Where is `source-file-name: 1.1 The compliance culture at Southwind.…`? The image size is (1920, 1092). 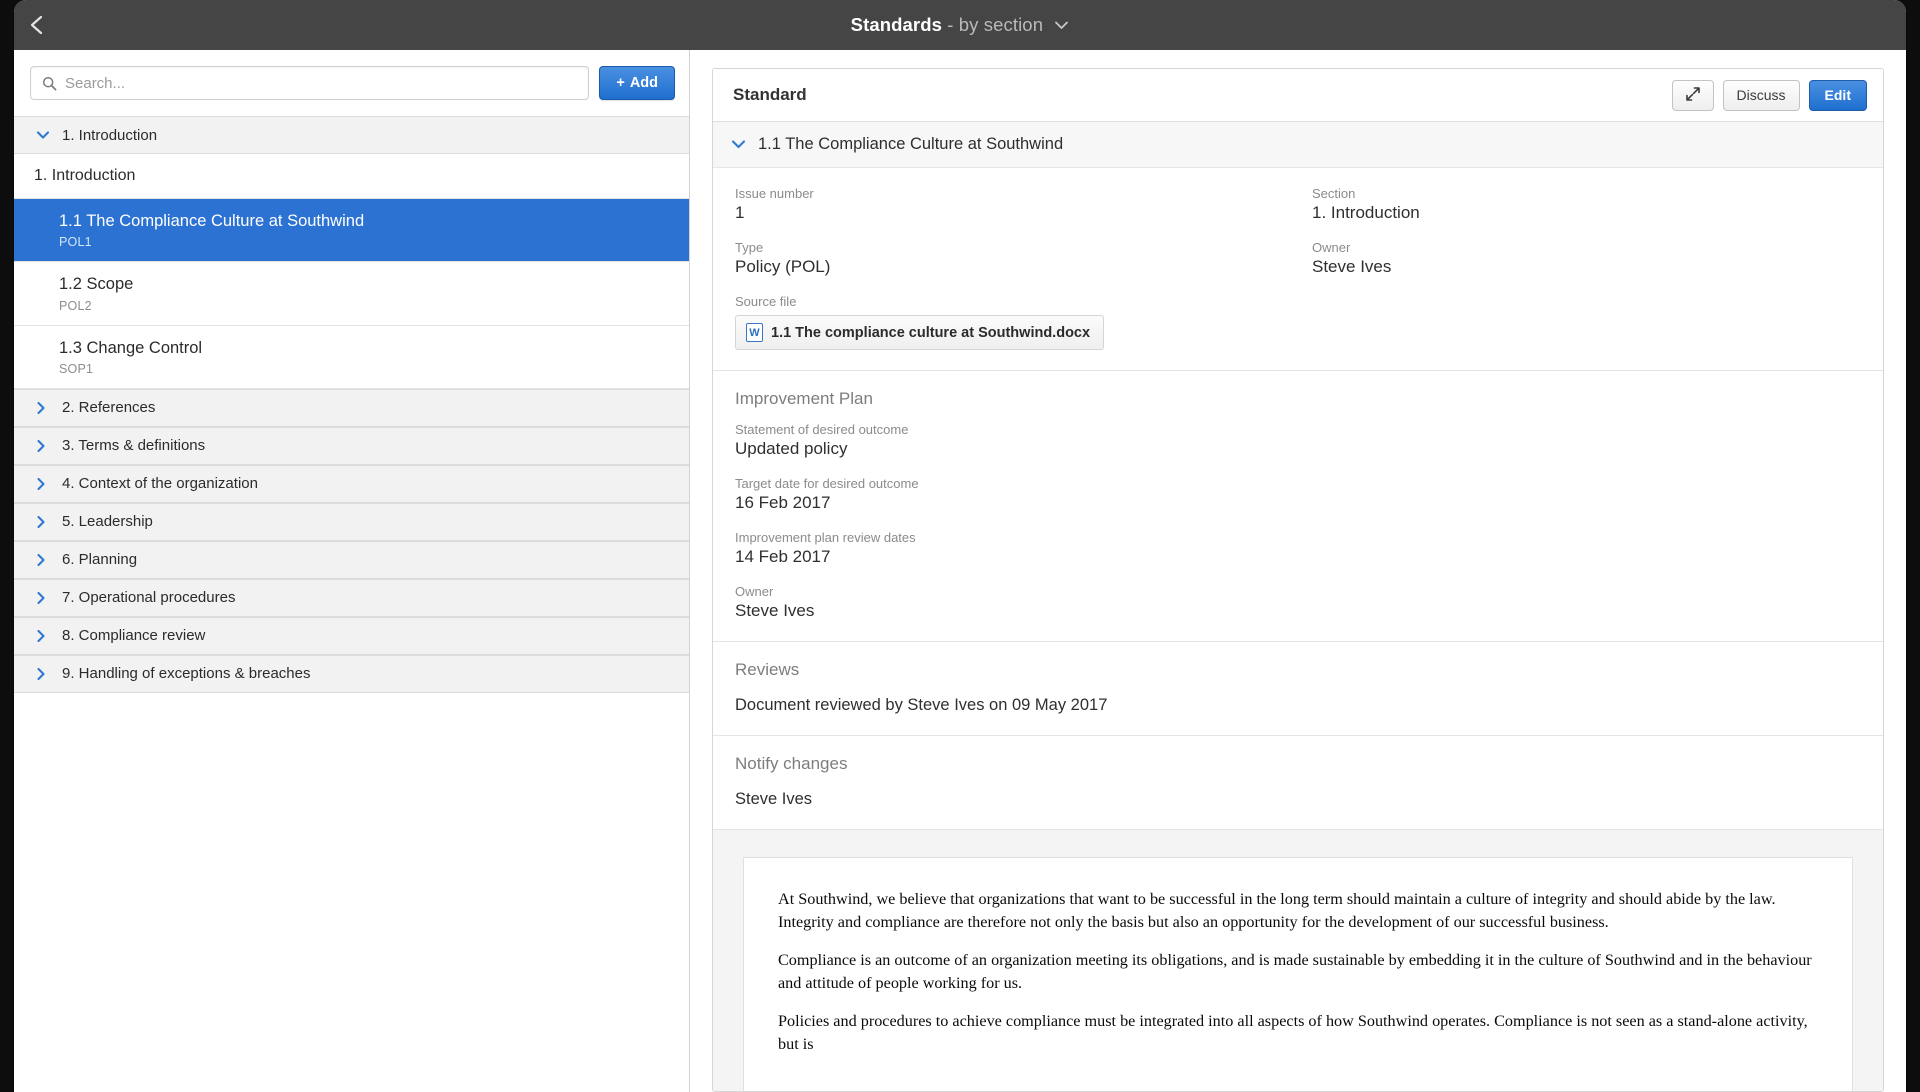
source-file-name: 1.1 The compliance culture at Southwind.… is located at coordinates (931, 332).